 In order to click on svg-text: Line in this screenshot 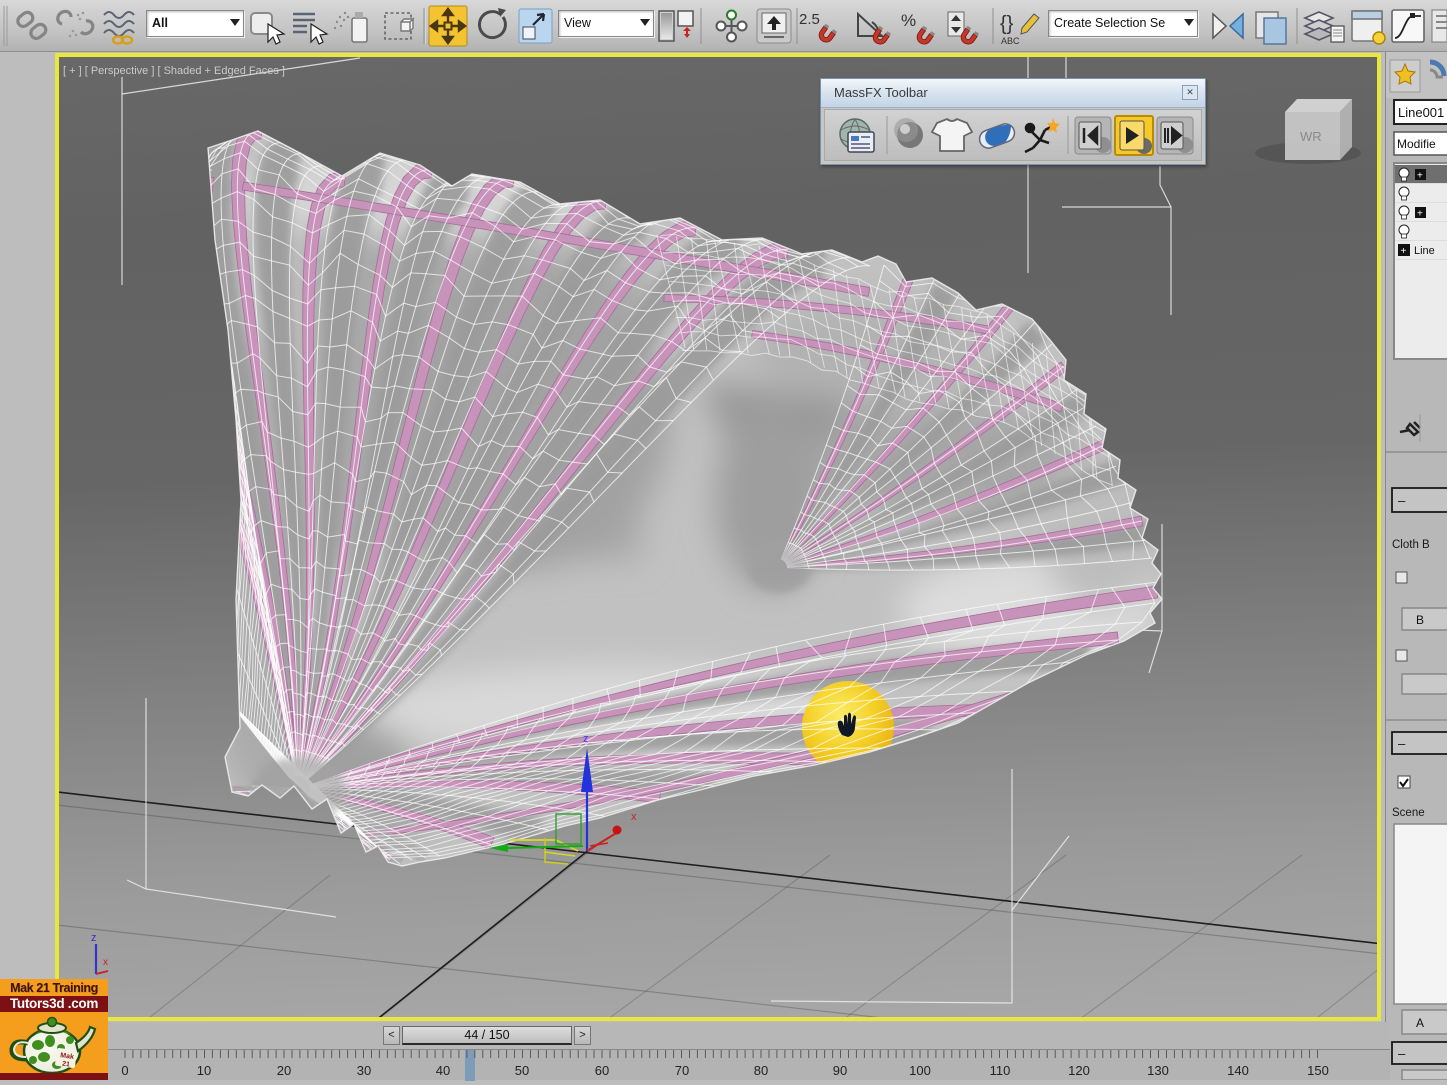, I will do `click(1424, 251)`.